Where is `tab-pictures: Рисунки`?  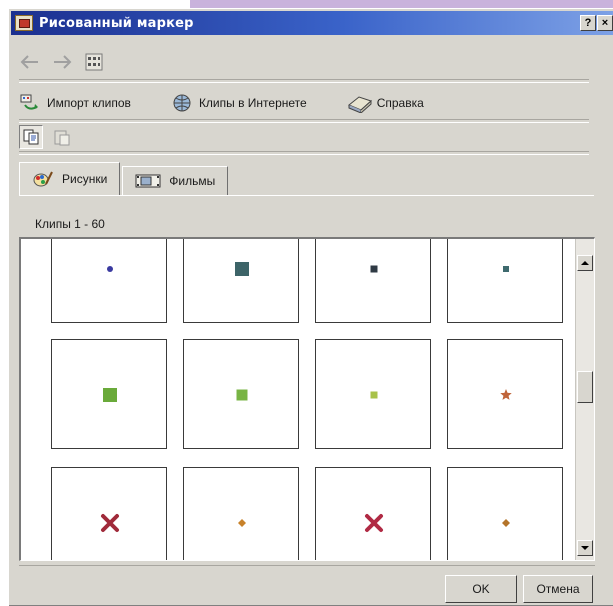
tab-pictures: Рисунки is located at coordinates (70, 178).